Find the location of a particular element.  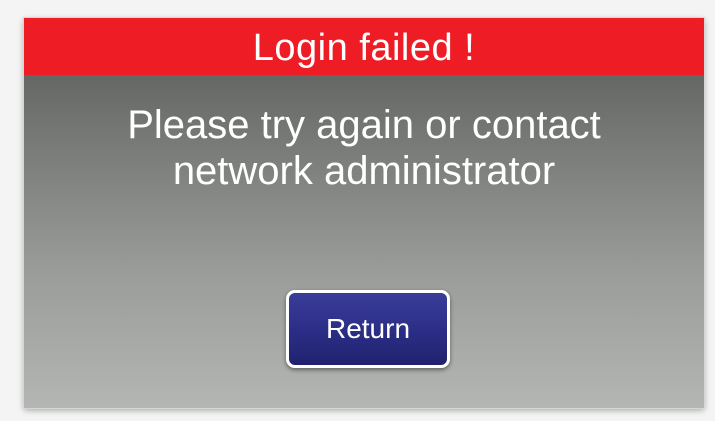

error-title-bar: Login failed ! is located at coordinates (364, 46).